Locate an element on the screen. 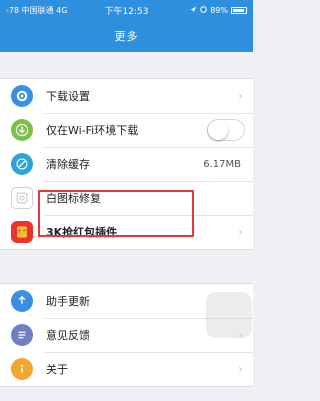 This screenshot has height=401, width=320. red-envelope-icon is located at coordinates (22, 232).